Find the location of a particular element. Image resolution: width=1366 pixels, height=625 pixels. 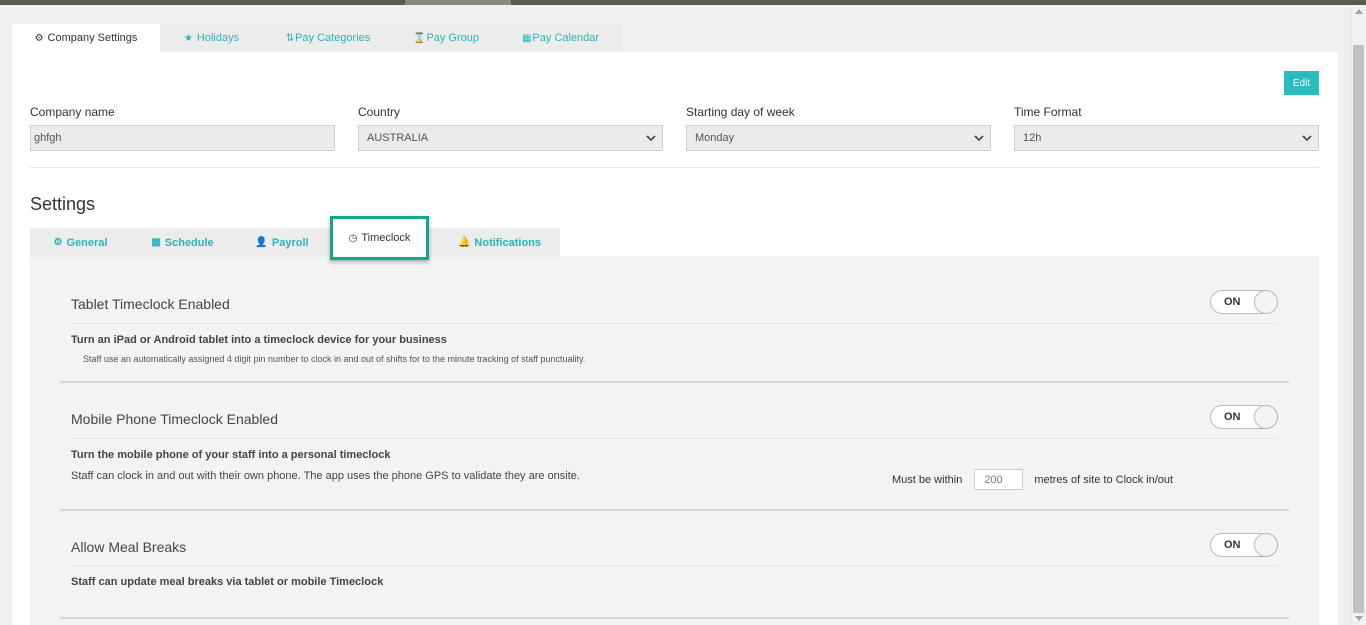

star-icon: ★ is located at coordinates (188, 38).